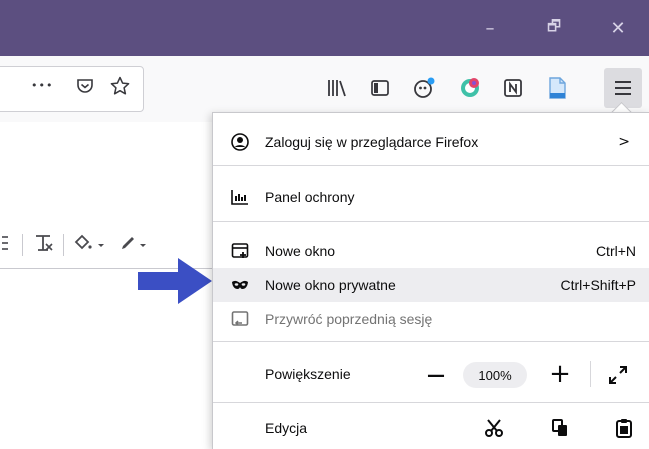 Image resolution: width=649 pixels, height=449 pixels. I want to click on restore-session-icon, so click(240, 319).